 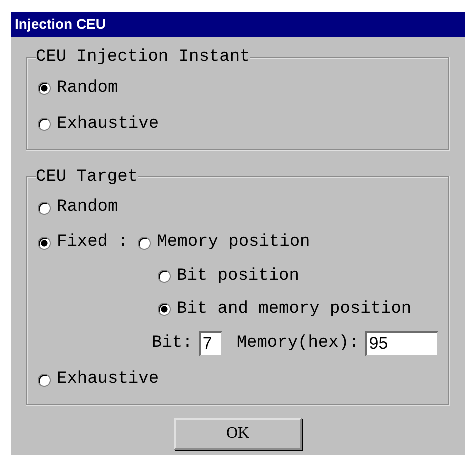 What do you see at coordinates (233, 243) in the screenshot?
I see `radio-label: Memory position` at bounding box center [233, 243].